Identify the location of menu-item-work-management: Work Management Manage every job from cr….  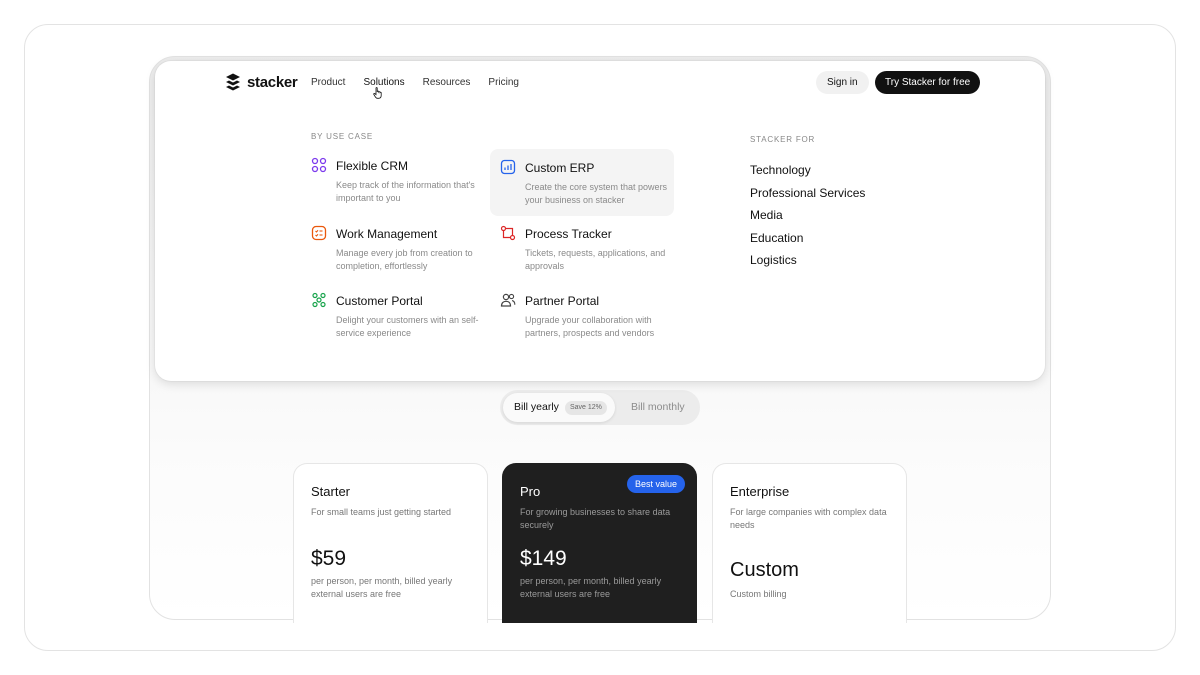
(403, 248).